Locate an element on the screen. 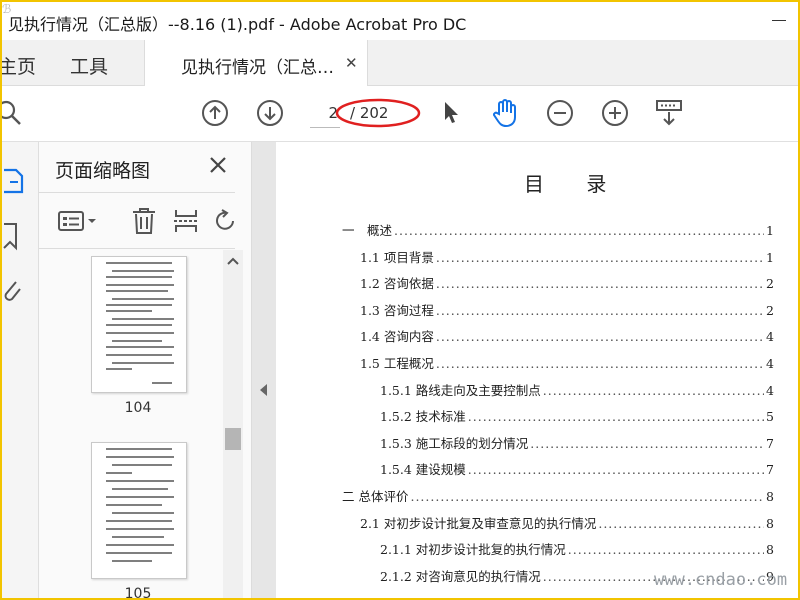 The height and width of the screenshot is (600, 800). search-icon is located at coordinates (14, 113).